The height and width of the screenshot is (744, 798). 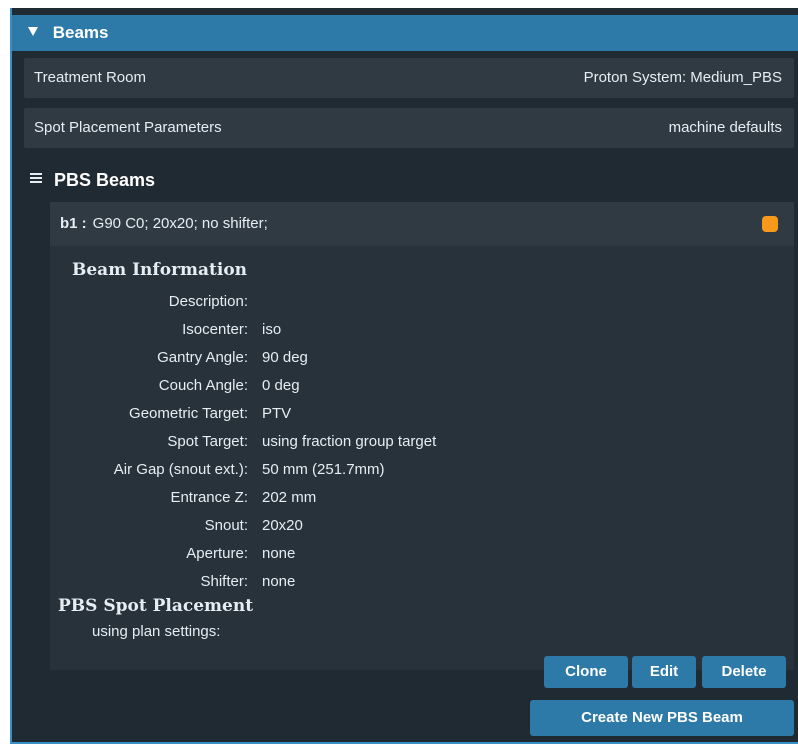 I want to click on beams-panel-header: Beams, so click(x=405, y=33).